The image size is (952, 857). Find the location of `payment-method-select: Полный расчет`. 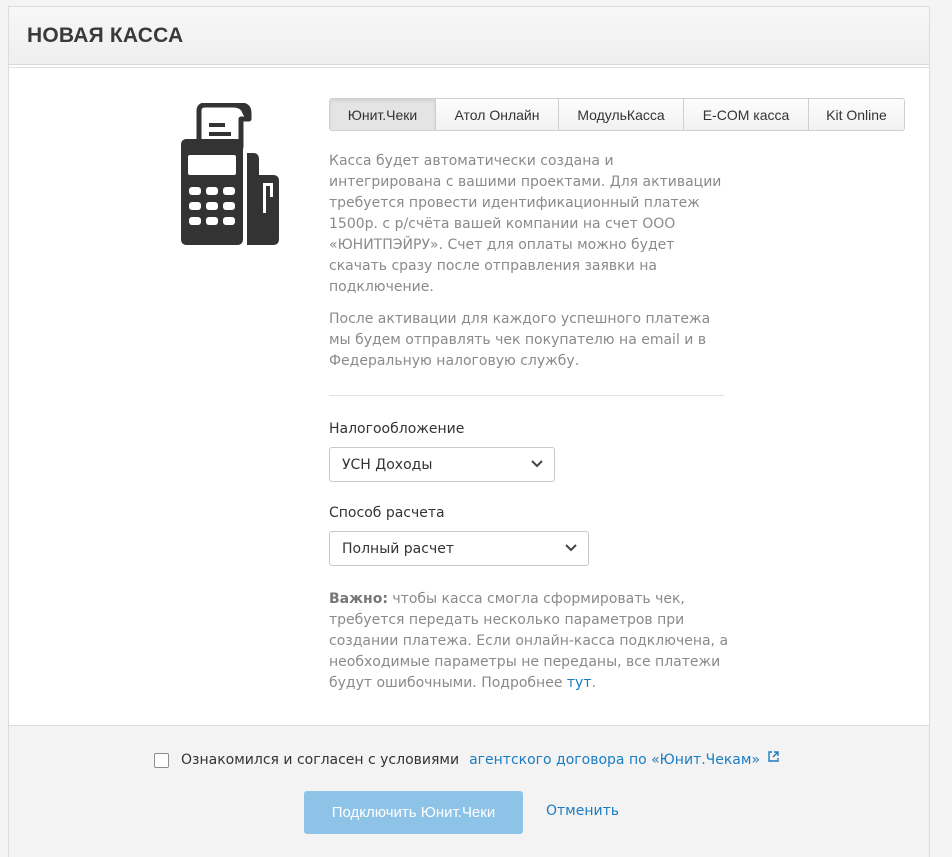

payment-method-select: Полный расчет is located at coordinates (459, 548).